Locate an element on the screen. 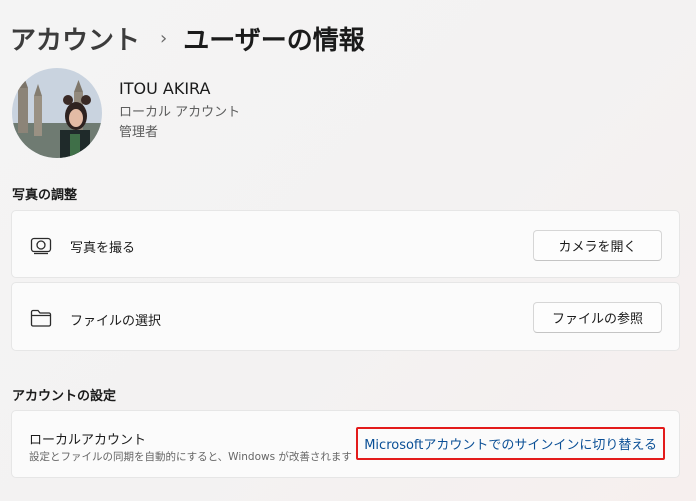 This screenshot has height=501, width=696. open-camera-button: カメラを開く is located at coordinates (597, 245).